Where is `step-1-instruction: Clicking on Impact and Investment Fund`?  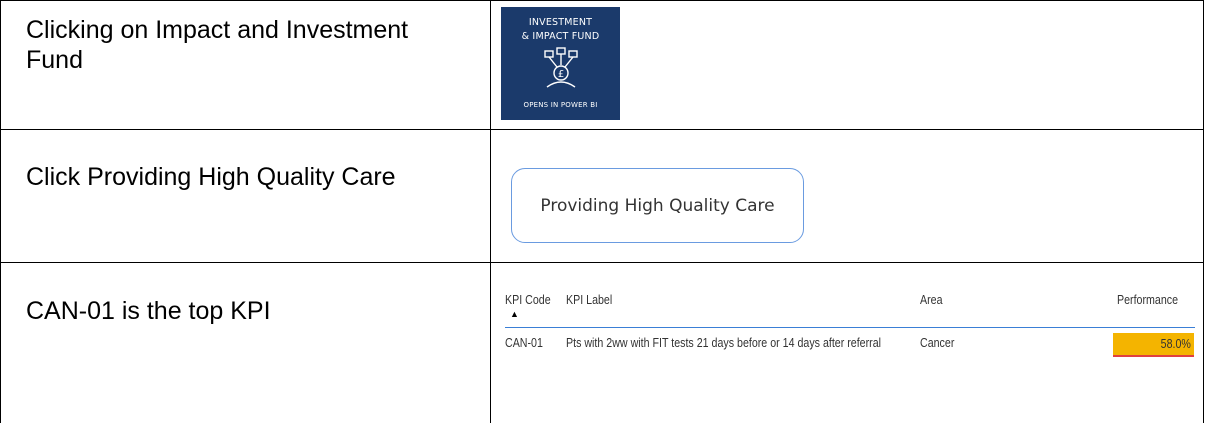
step-1-instruction: Clicking on Impact and Investment Fund is located at coordinates (217, 45).